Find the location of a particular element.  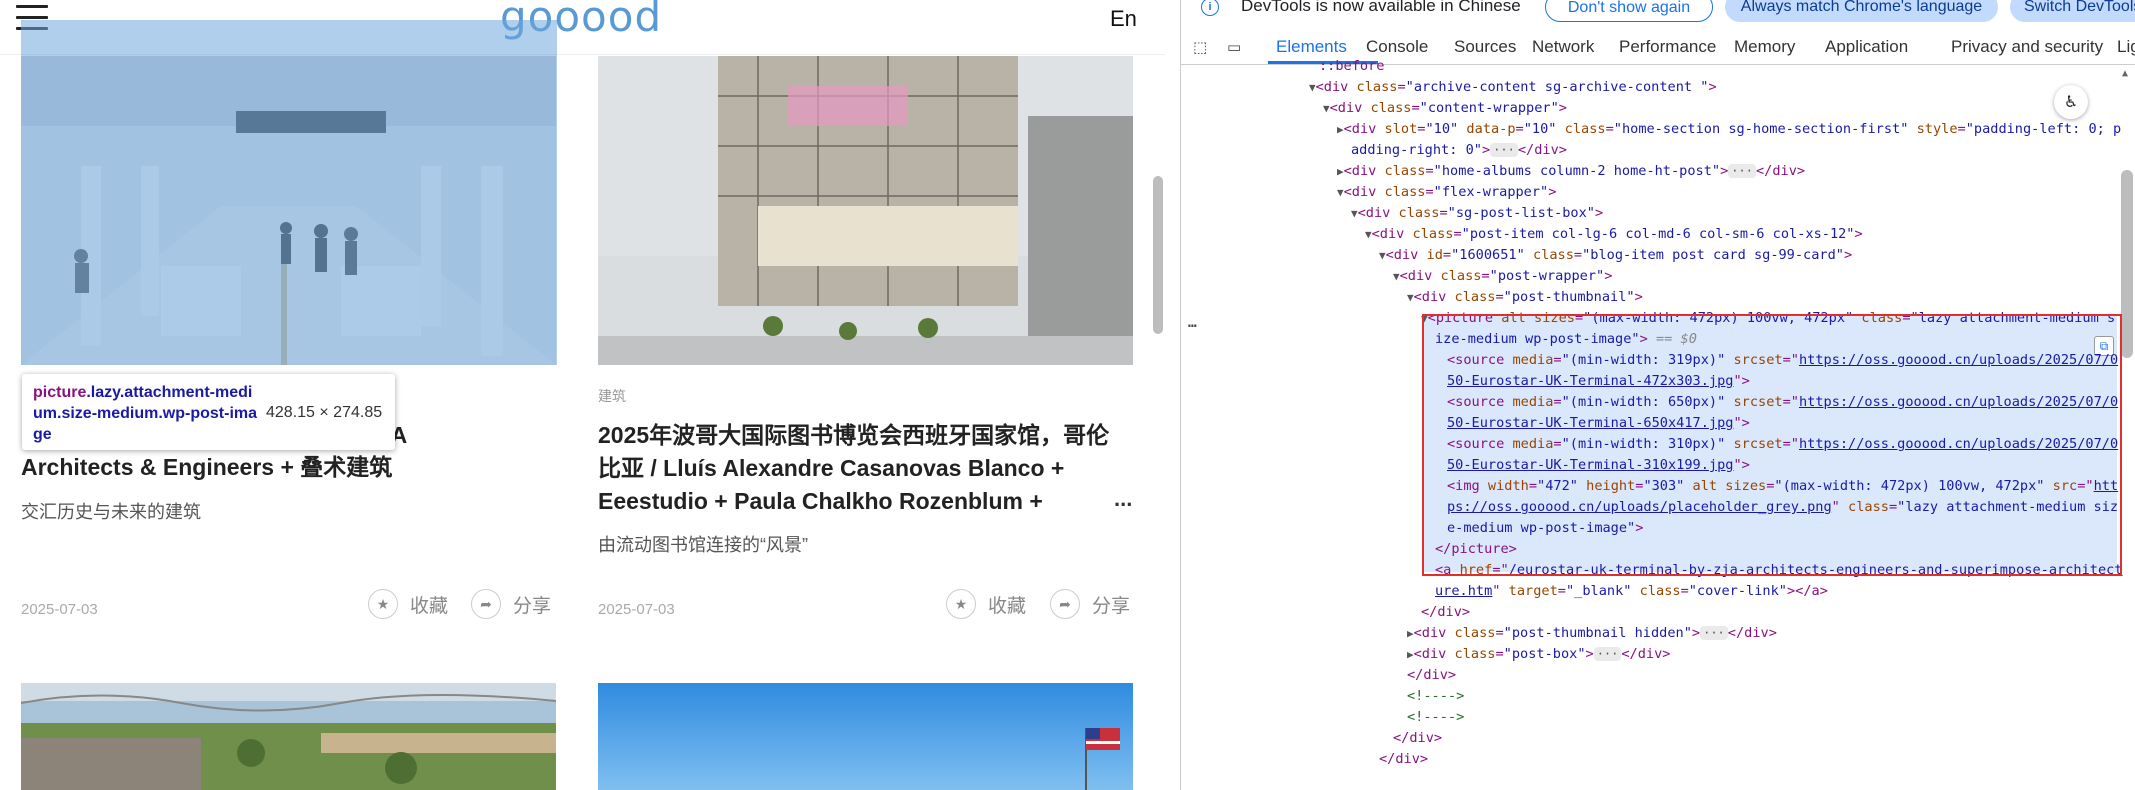

always-match-language-button: Always match Chrome's language is located at coordinates (1861, 11).